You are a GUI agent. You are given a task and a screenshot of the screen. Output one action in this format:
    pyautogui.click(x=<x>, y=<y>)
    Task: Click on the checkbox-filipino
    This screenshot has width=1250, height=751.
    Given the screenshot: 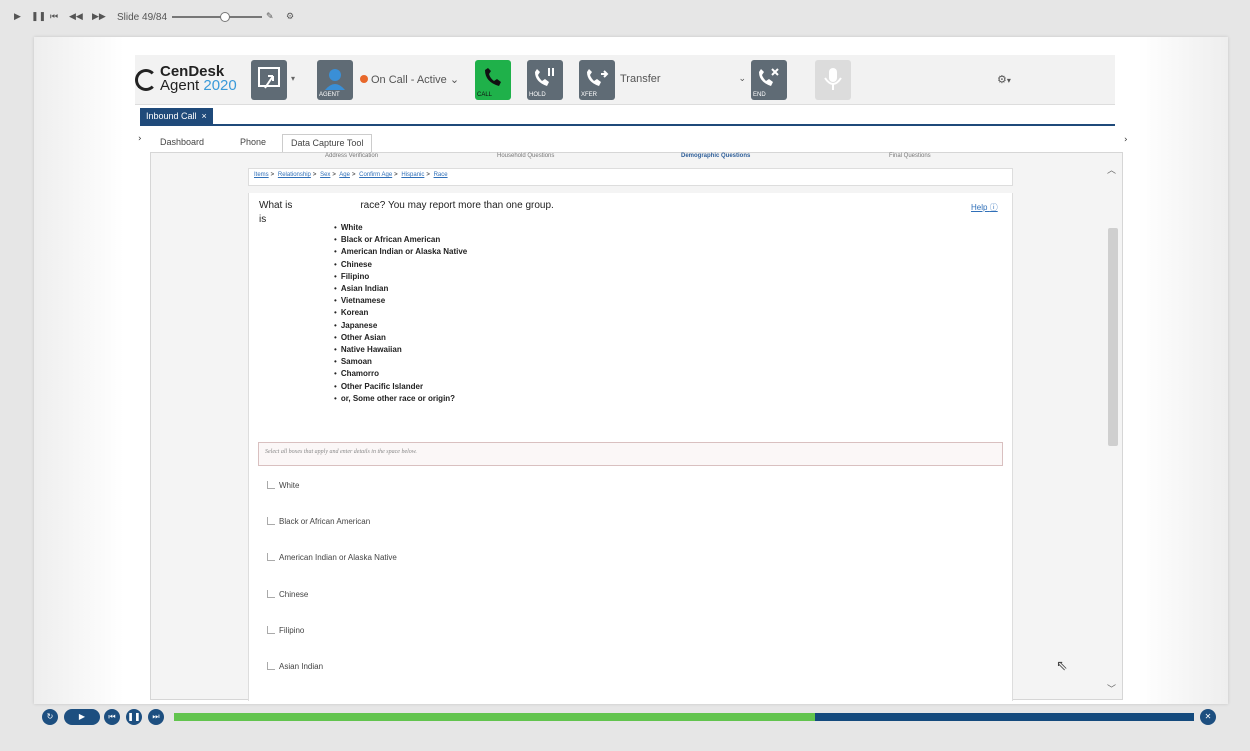 What is the action you would take?
    pyautogui.click(x=271, y=630)
    